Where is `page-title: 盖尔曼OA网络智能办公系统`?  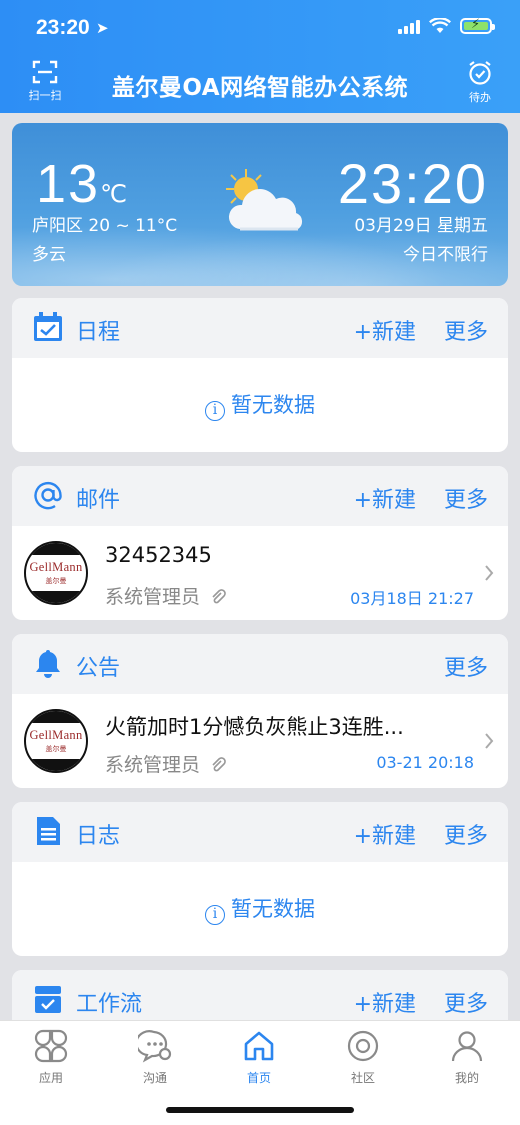
page-title: 盖尔曼OA网络智能办公系统 is located at coordinates (260, 88).